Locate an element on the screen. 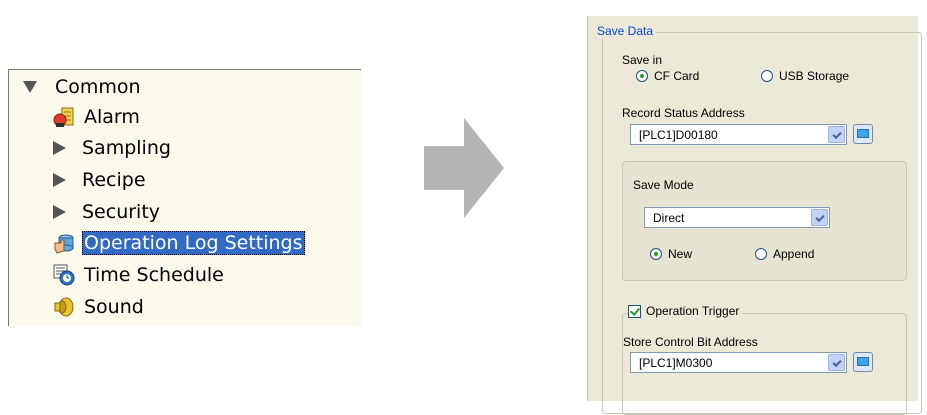 The image size is (927, 415). tree-node-label: Sampling is located at coordinates (126, 148).